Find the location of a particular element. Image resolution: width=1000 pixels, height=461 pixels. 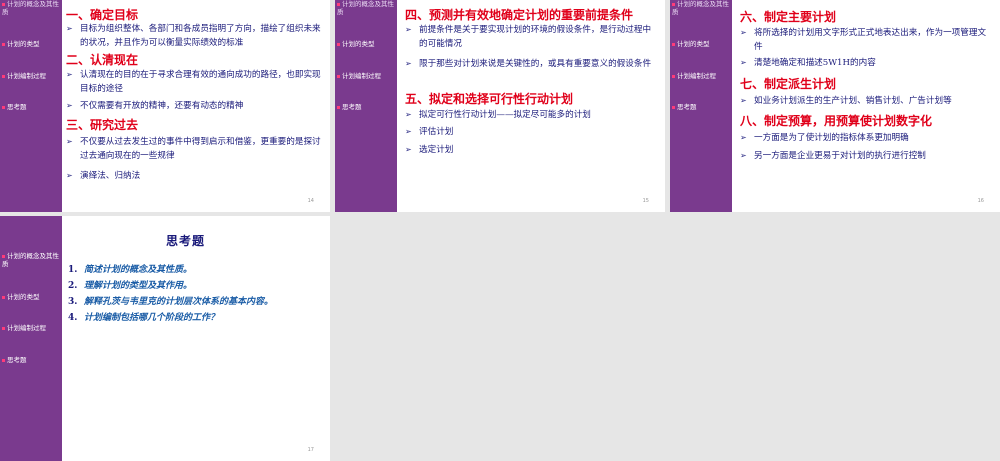

bullet-item: ➢ 演绎法、归纳法 is located at coordinates (103, 176).